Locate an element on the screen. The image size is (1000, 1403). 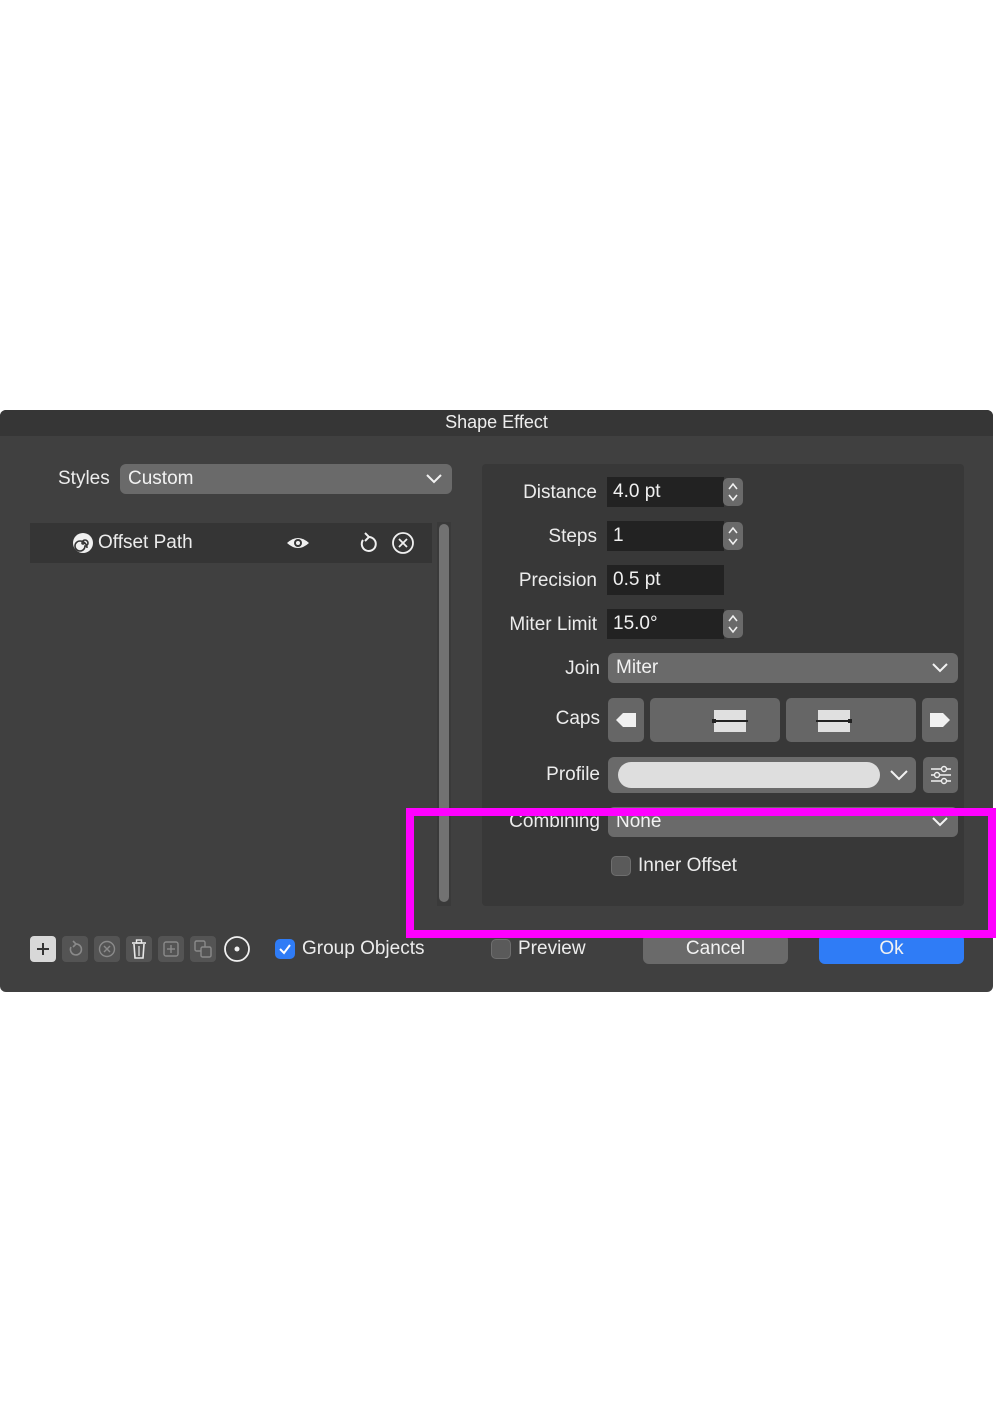
profile-popup is located at coordinates (762, 775).